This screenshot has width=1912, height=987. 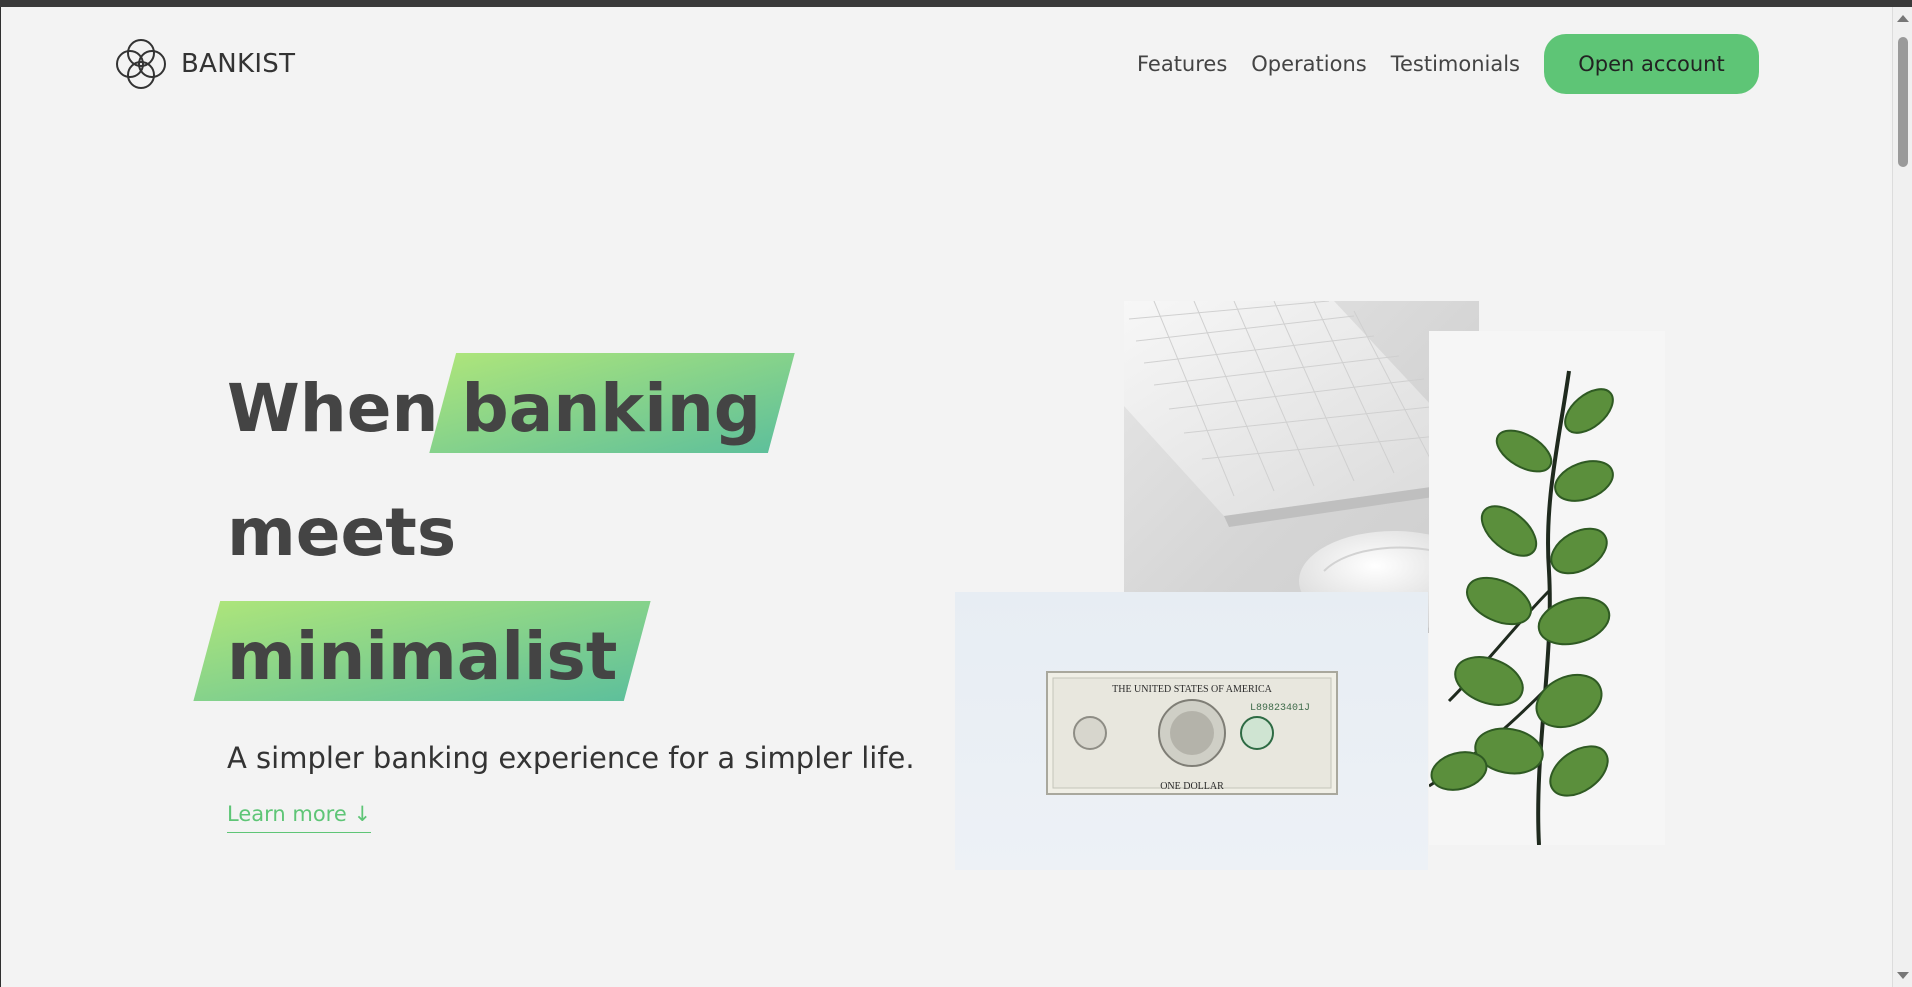 I want to click on scroll-up-icon, so click(x=1903, y=18).